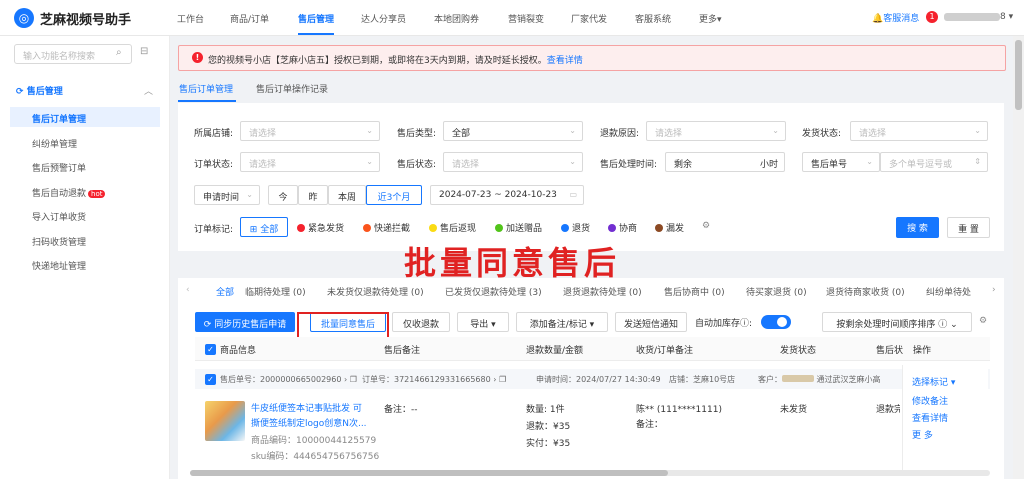  Describe the element at coordinates (994, 290) in the screenshot. I see `tabs-scroll-right-icon: ›` at that location.